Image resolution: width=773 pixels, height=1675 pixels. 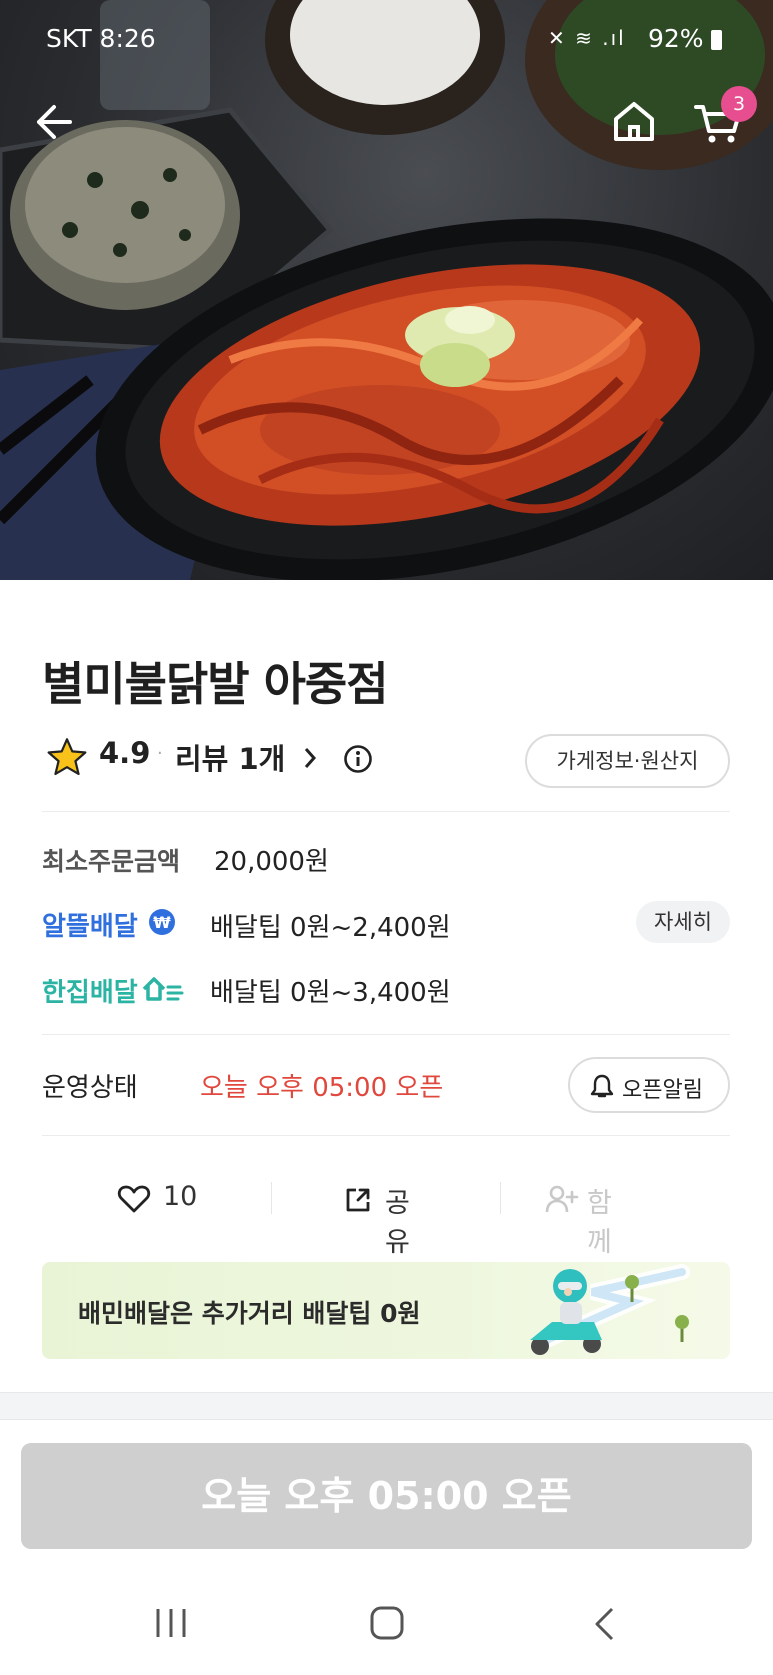 What do you see at coordinates (604, 1624) in the screenshot?
I see `back-nav-icon` at bounding box center [604, 1624].